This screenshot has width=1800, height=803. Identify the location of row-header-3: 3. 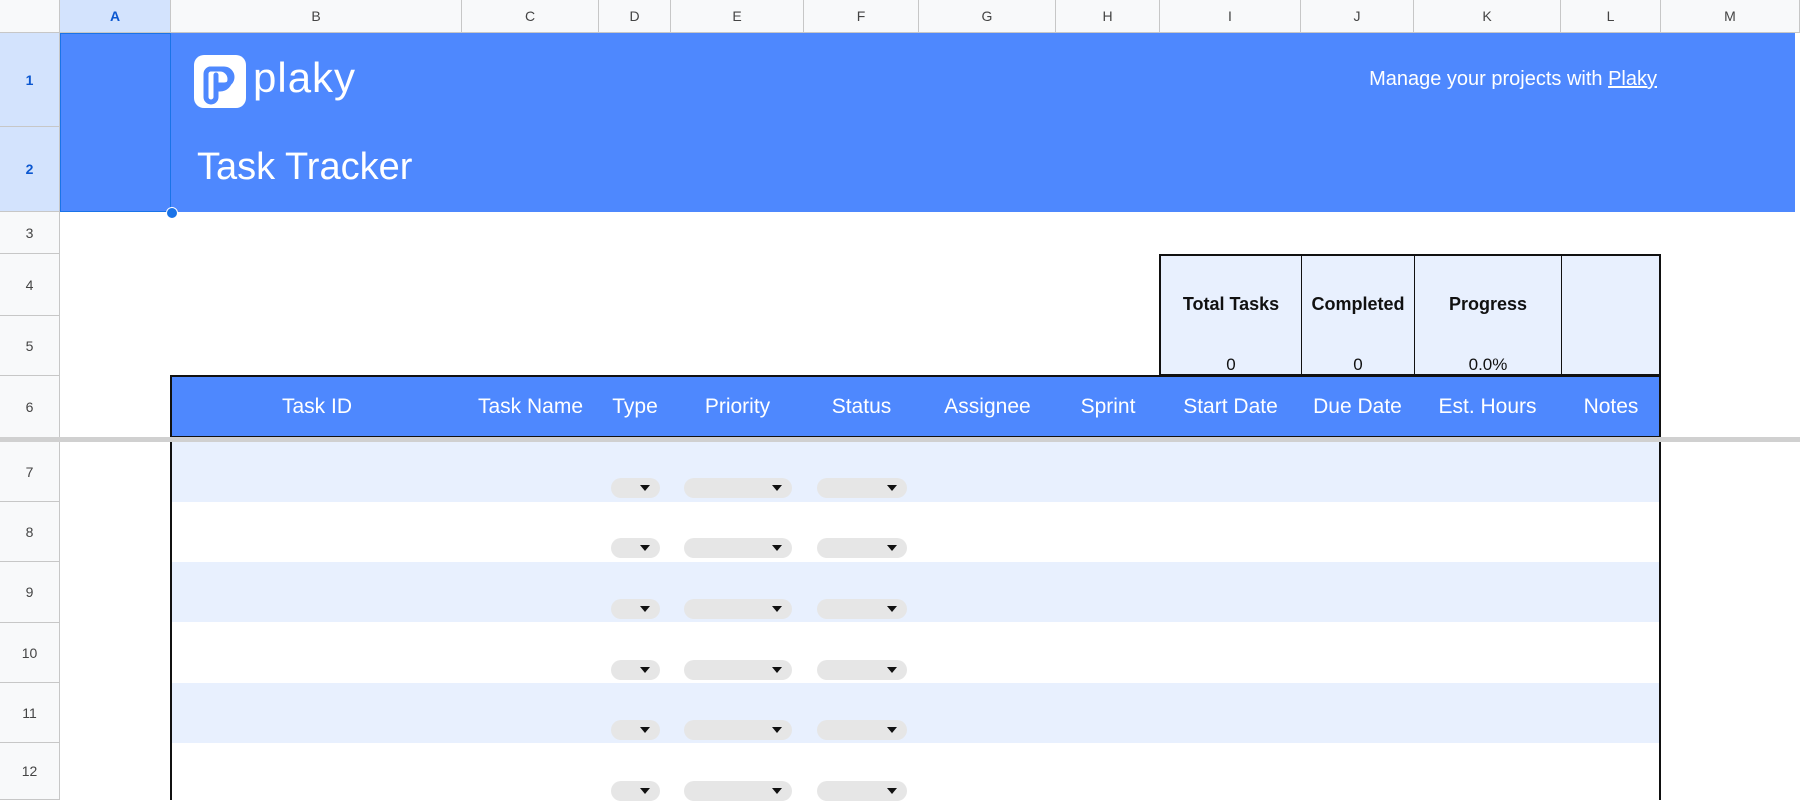
(30, 233).